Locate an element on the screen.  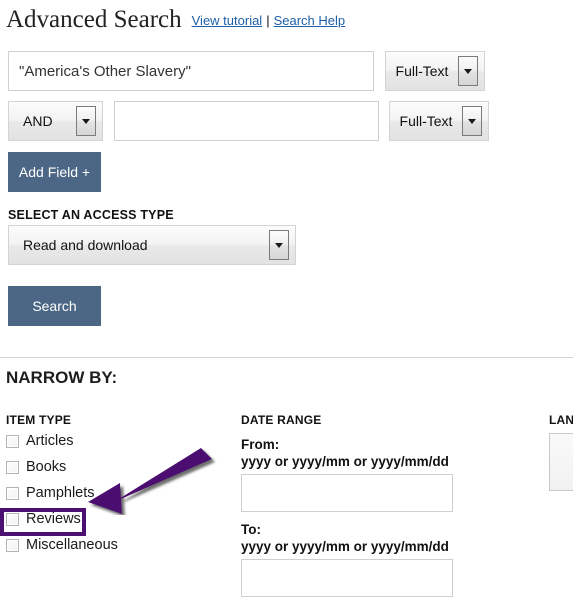
date-to-format-hint: yyyy or yyyy/mm or yyyy/mm/dd is located at coordinates (345, 546).